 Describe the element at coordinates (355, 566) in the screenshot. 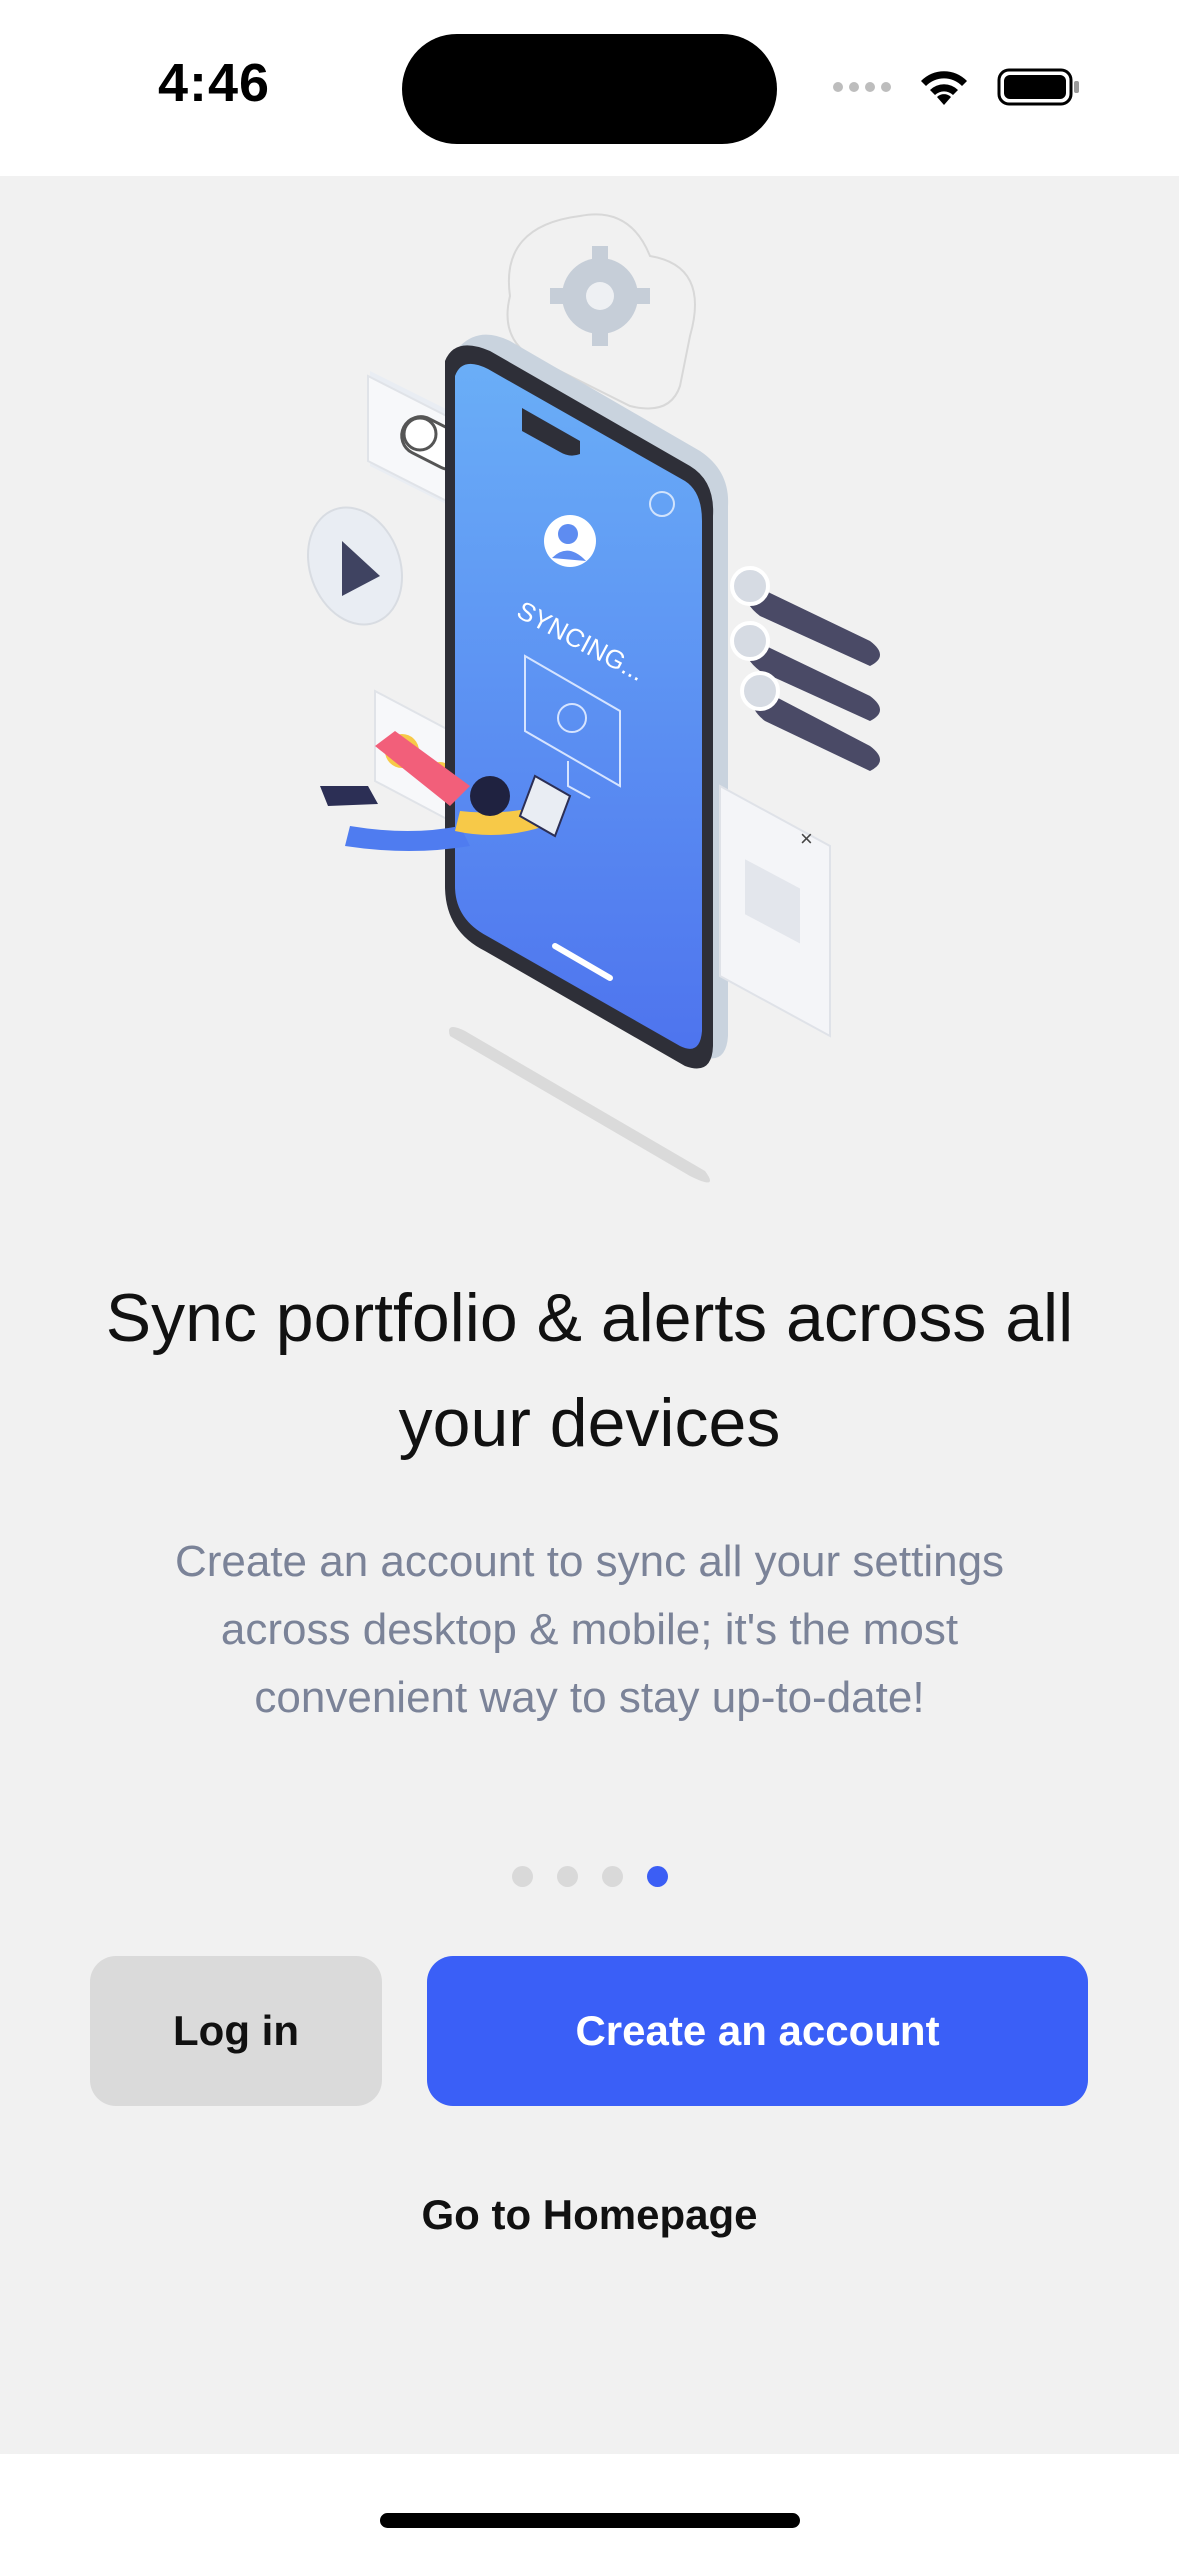

I see `play-icon` at that location.